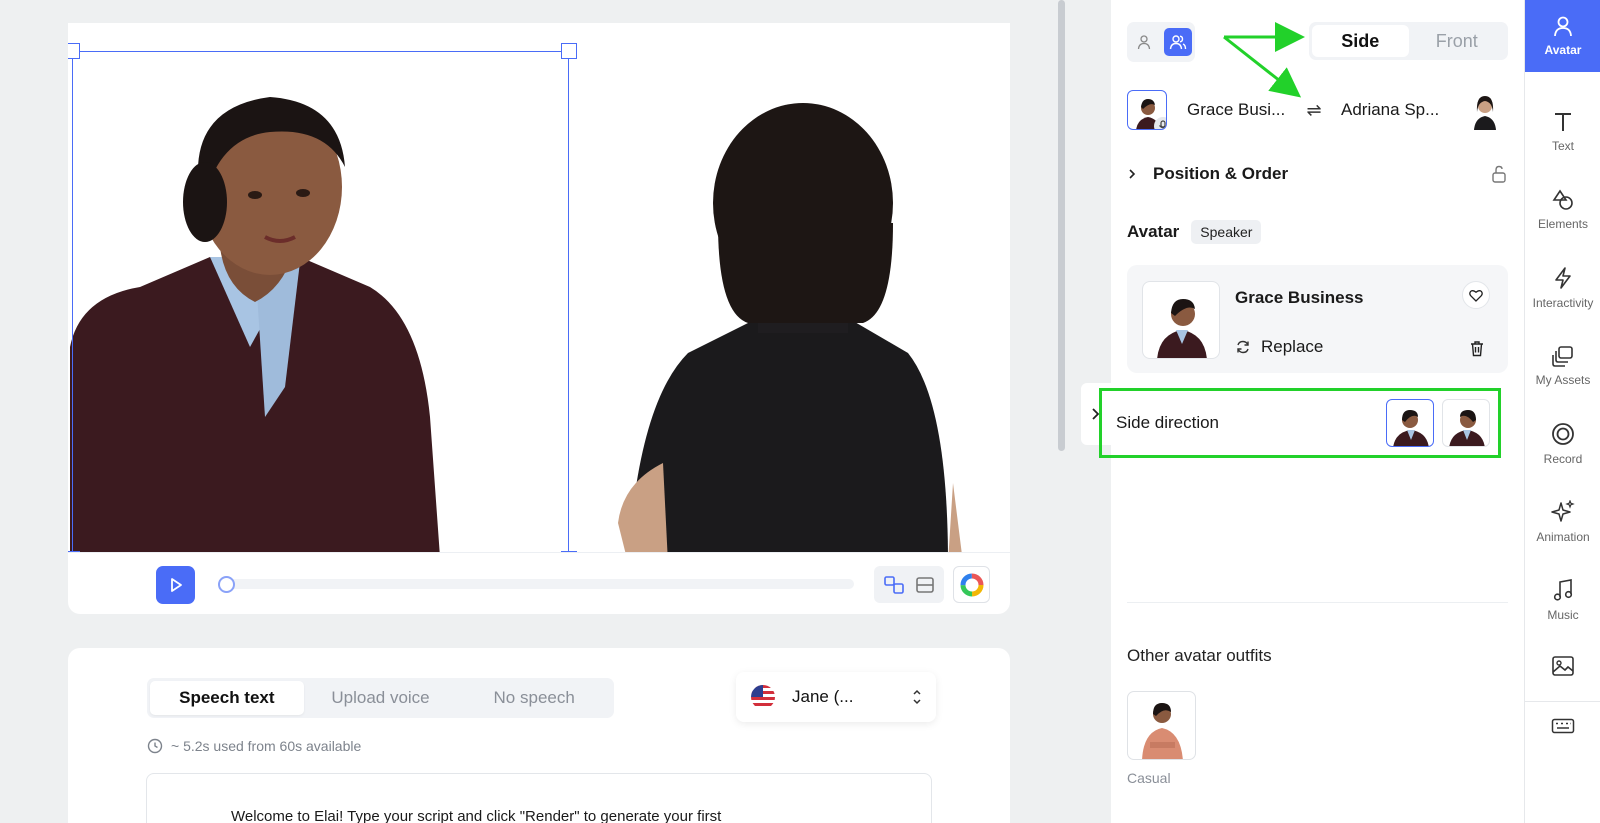 The height and width of the screenshot is (823, 1600). I want to click on side-layout-icon, so click(893, 584).